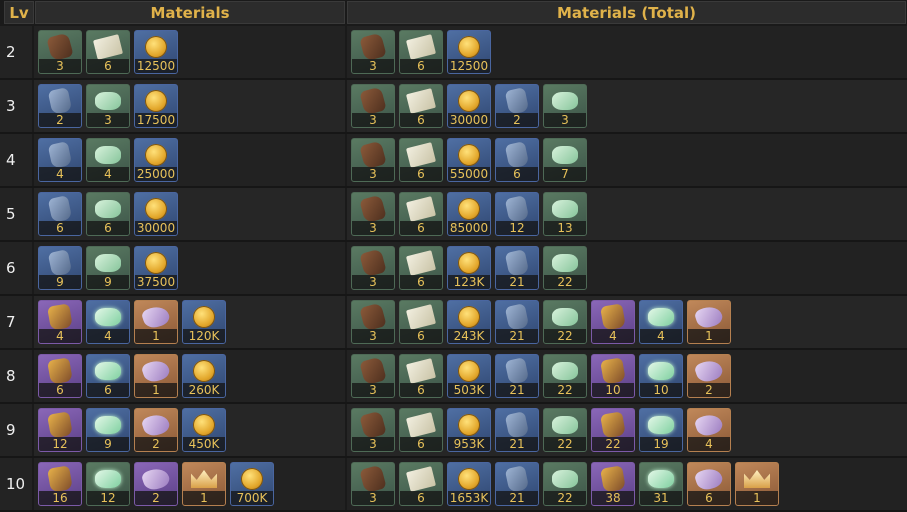 The height and width of the screenshot is (512, 907). What do you see at coordinates (613, 484) in the screenshot?
I see `material-item: 38` at bounding box center [613, 484].